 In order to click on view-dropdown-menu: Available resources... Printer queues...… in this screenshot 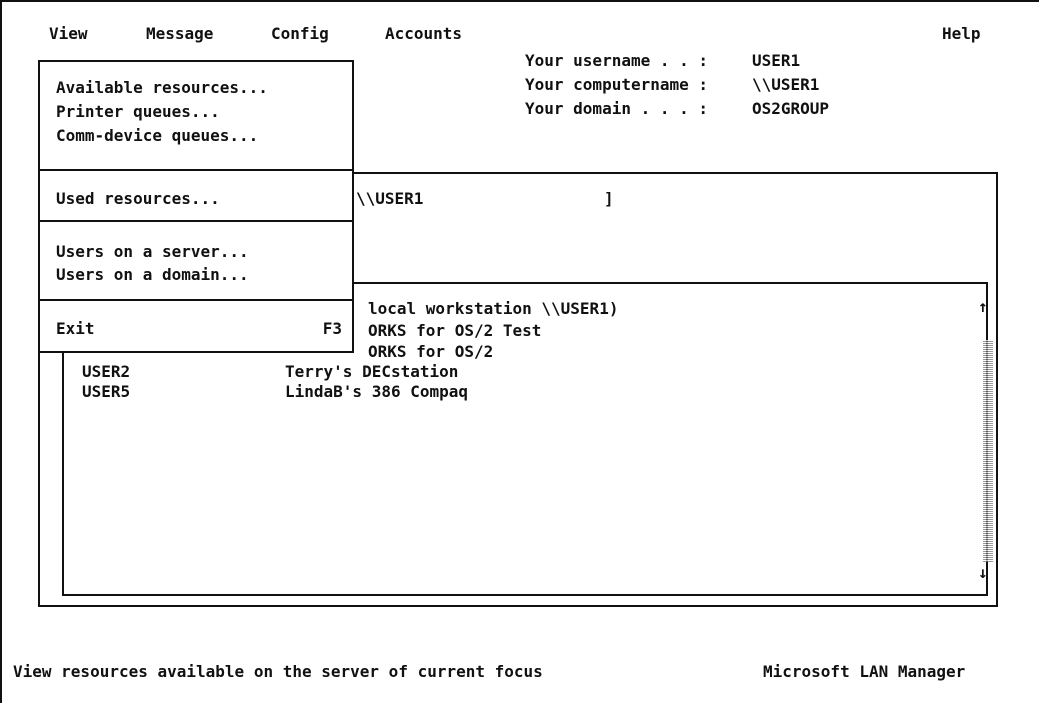, I will do `click(196, 206)`.